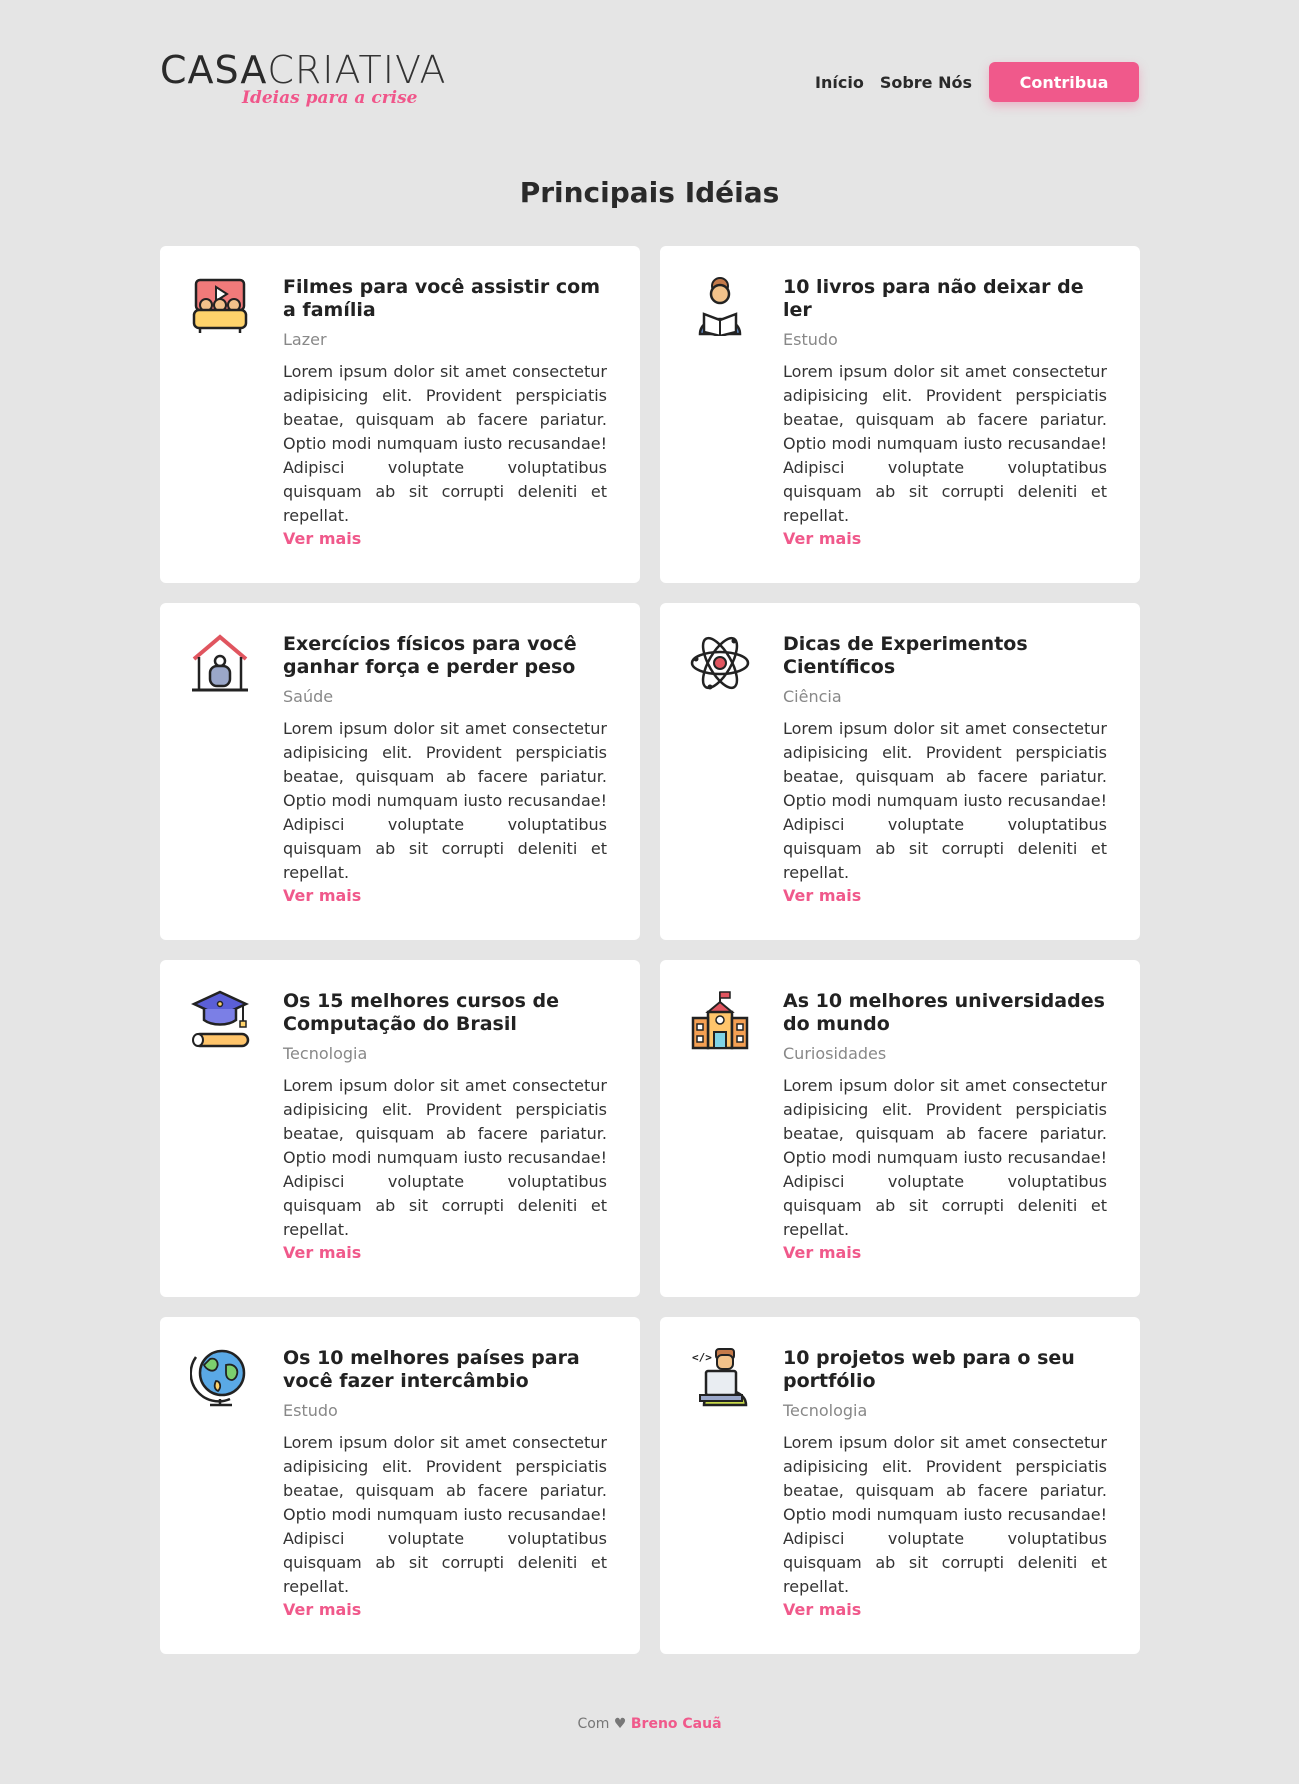  I want to click on main-nav: Início Sobre Nós Contribua, so click(969, 82).